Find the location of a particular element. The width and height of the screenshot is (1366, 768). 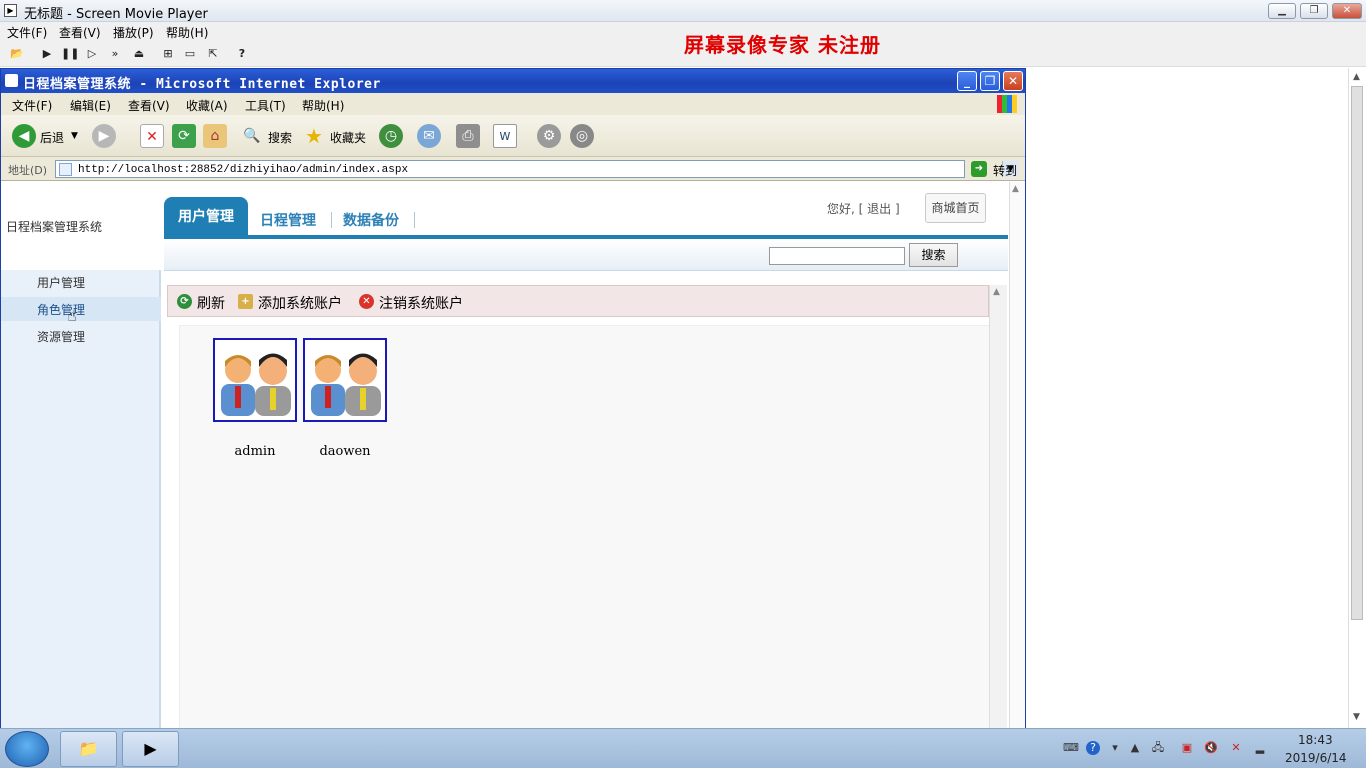

tab-schedule-management: 日程管理 is located at coordinates (288, 220).